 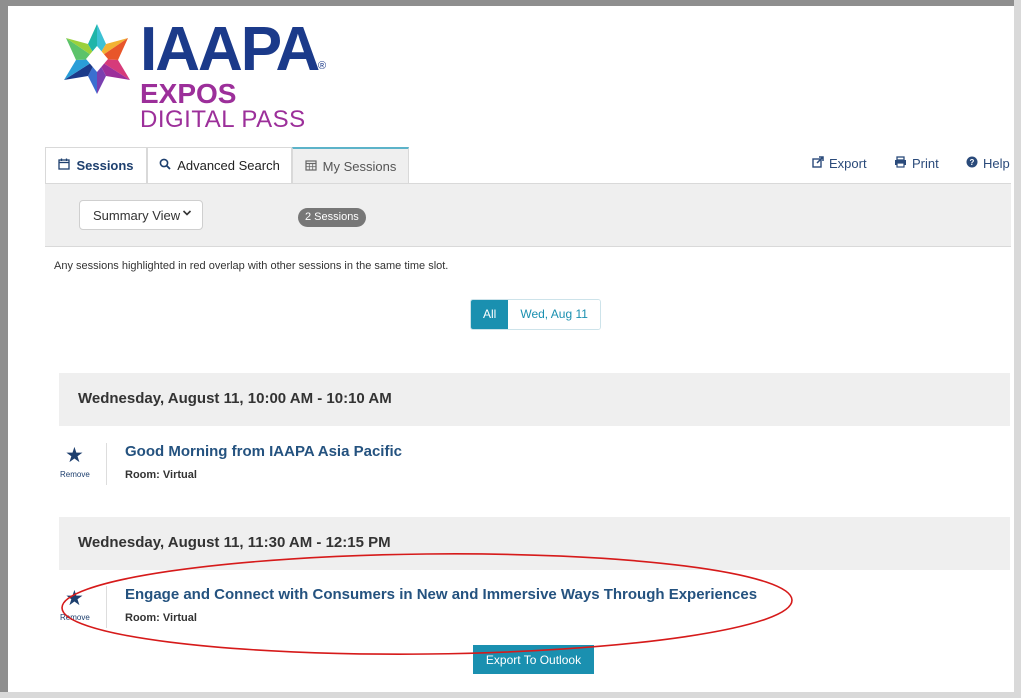 I want to click on question-circle-icon: ?, so click(x=972, y=163).